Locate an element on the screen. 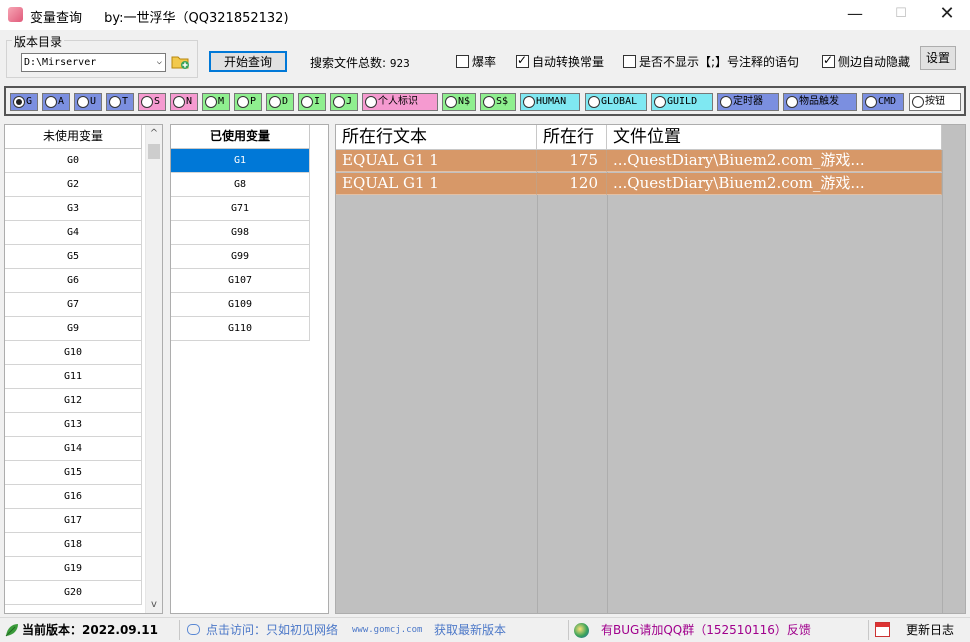  list-item: G107 is located at coordinates (240, 281).